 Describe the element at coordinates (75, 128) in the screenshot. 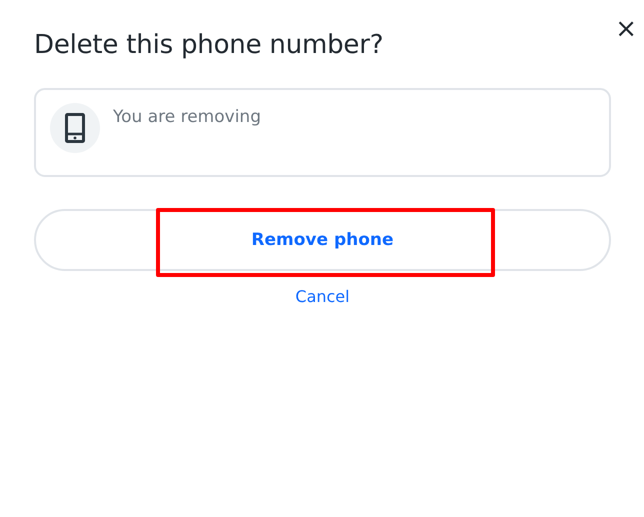

I see `phone-icon` at that location.